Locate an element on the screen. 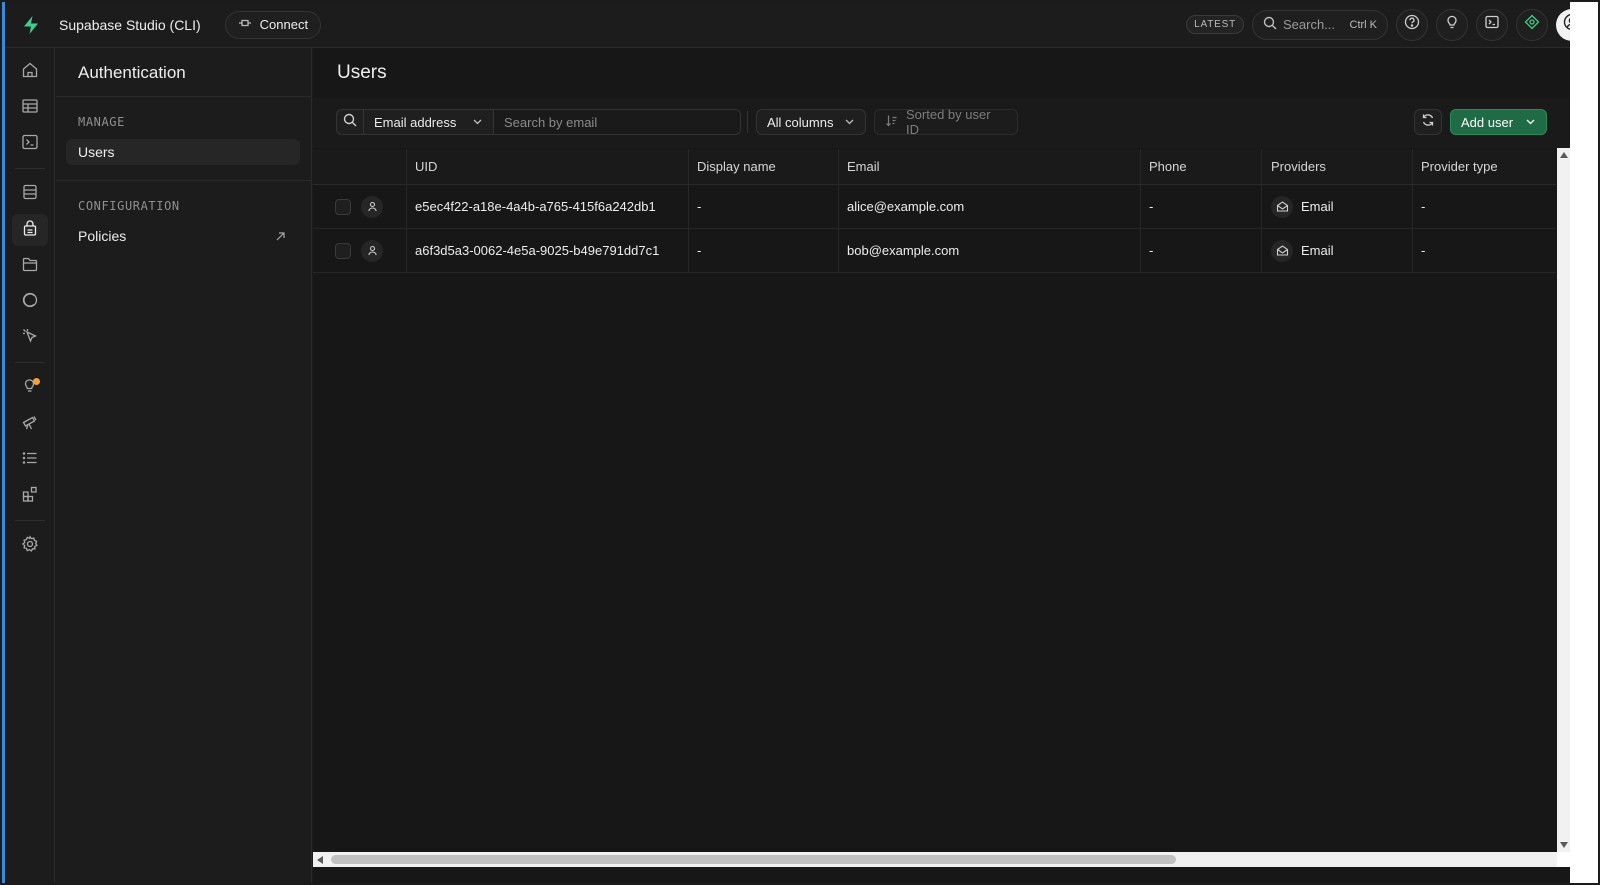 Image resolution: width=1600 pixels, height=885 pixels. filter-field-select: Email address is located at coordinates (429, 122).